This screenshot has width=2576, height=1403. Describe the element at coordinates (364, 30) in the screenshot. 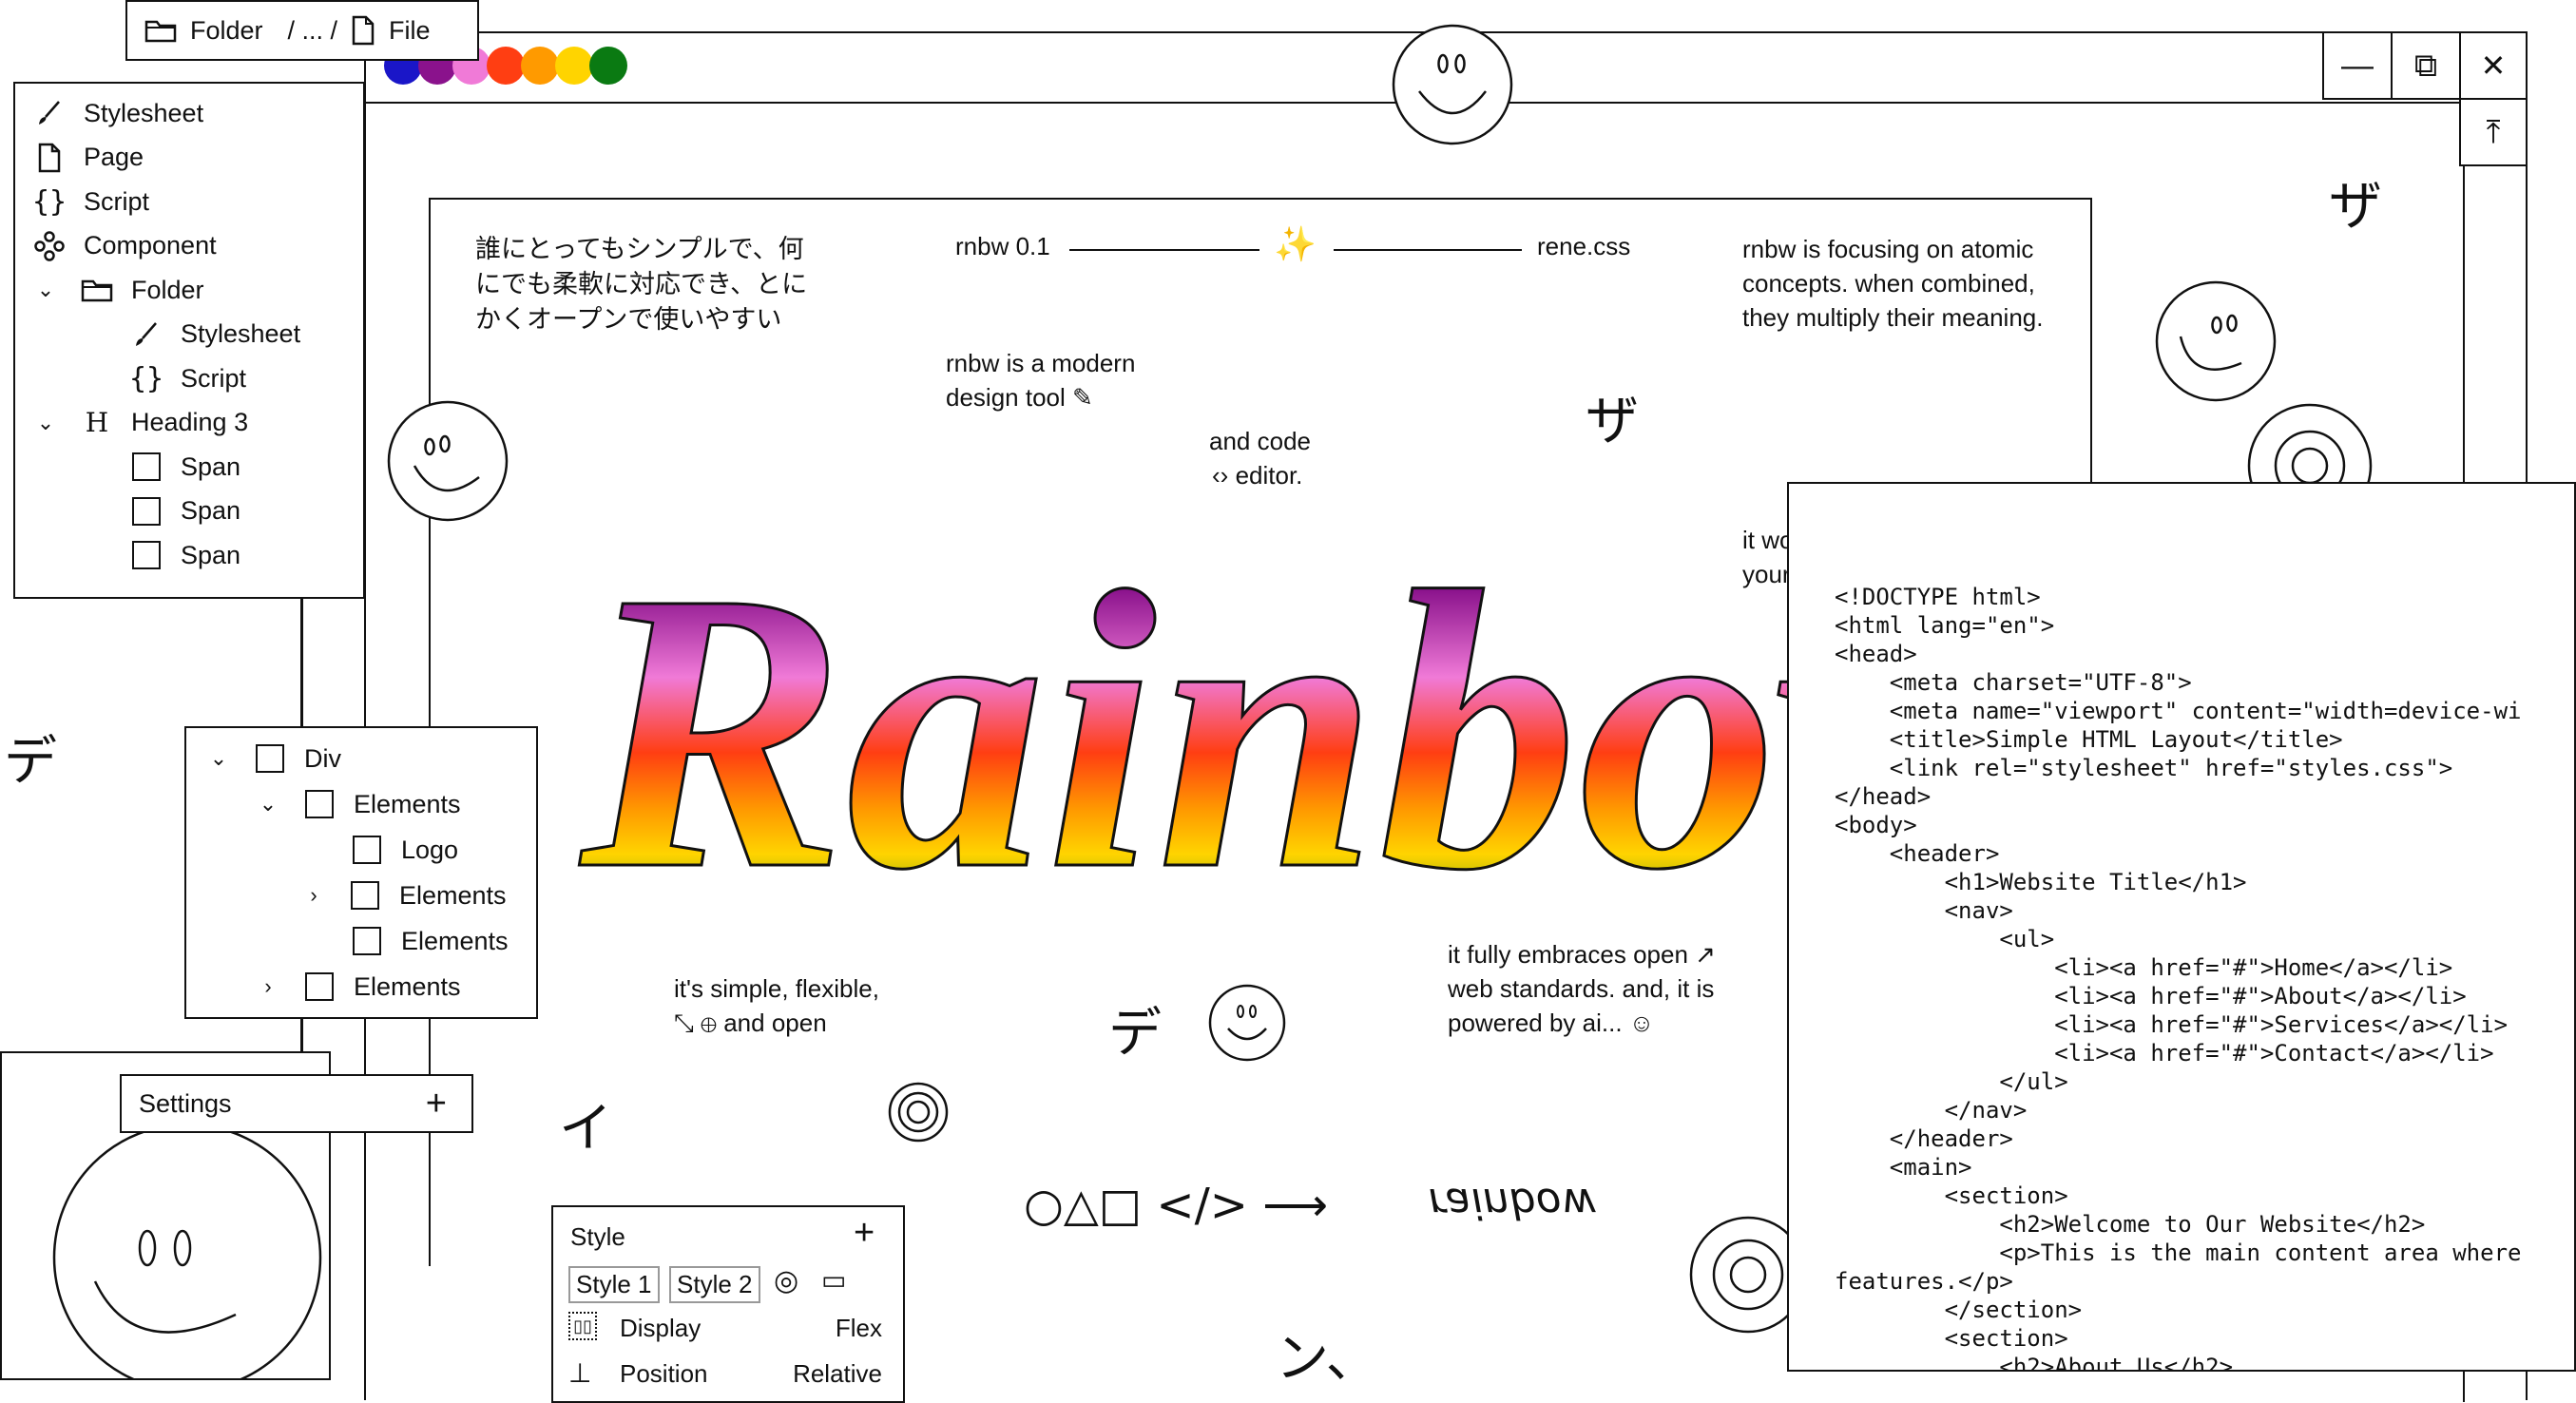

I see `file-icon` at that location.